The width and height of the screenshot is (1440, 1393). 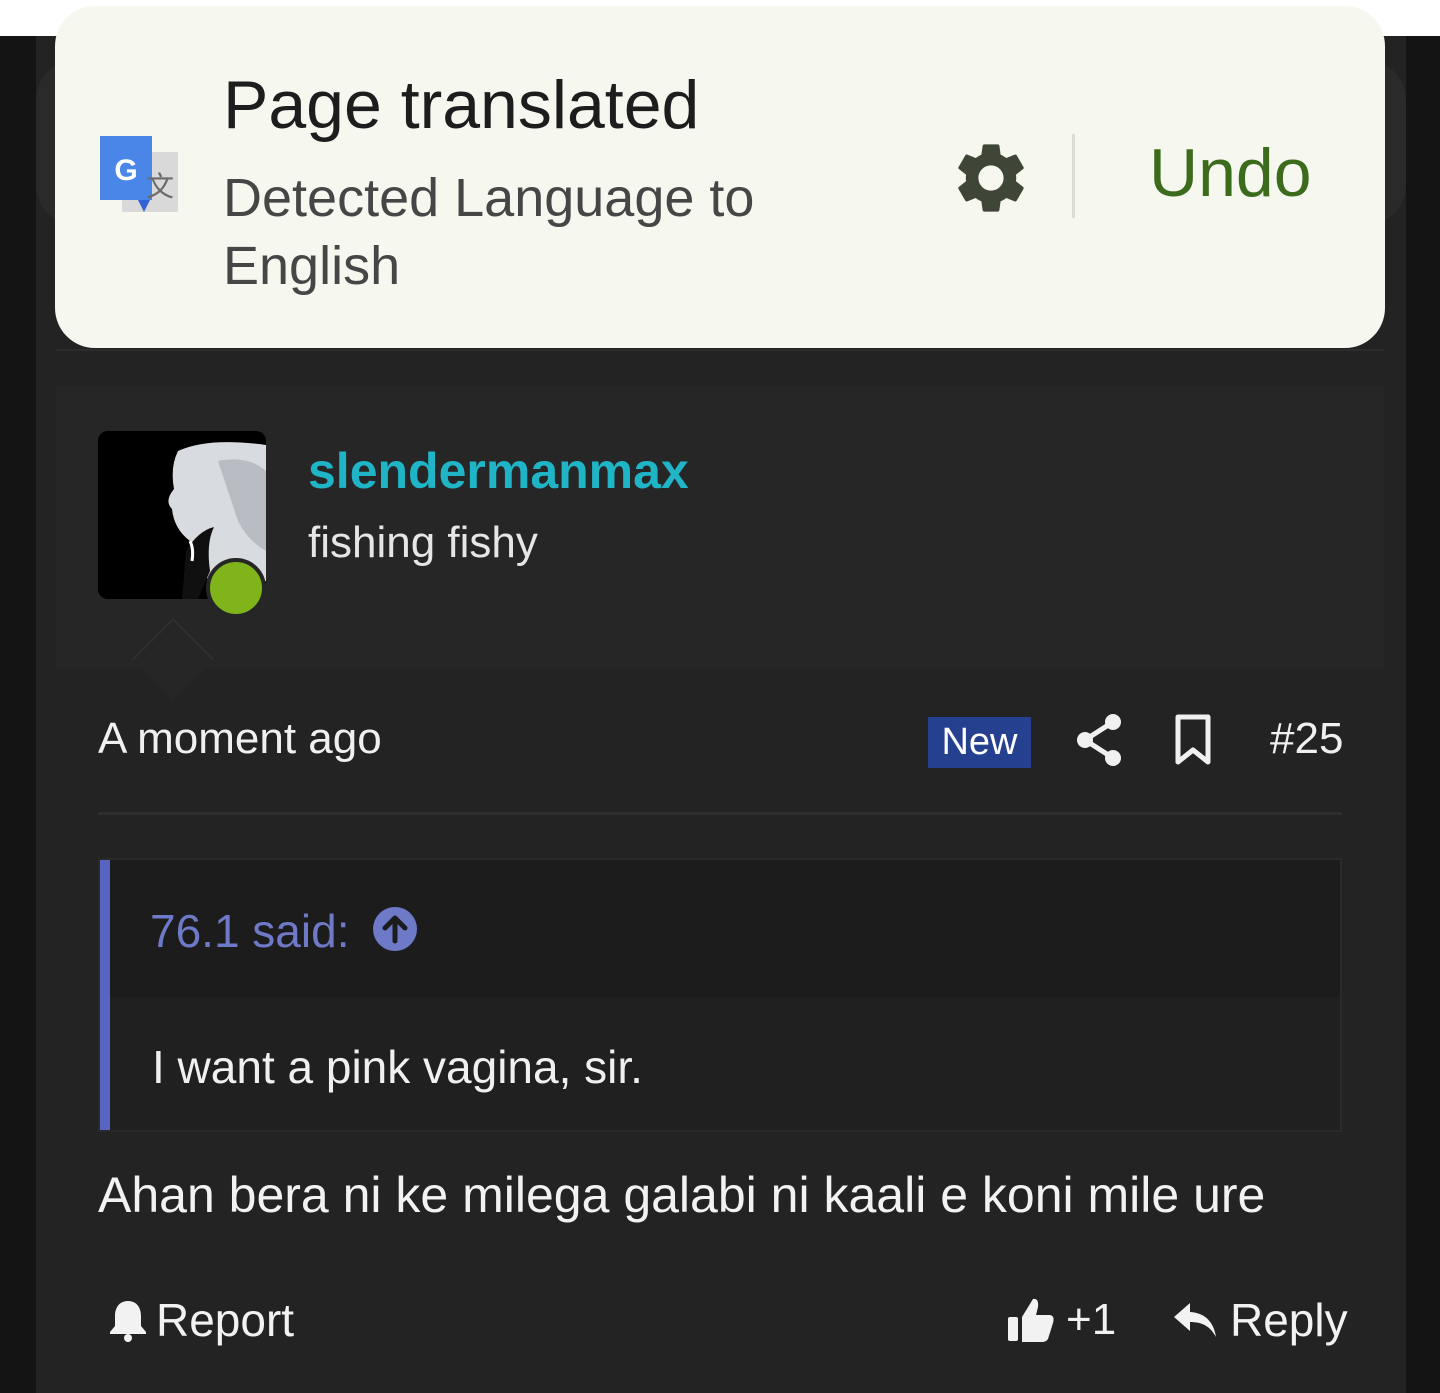 I want to click on new-badge: New, so click(x=979, y=742).